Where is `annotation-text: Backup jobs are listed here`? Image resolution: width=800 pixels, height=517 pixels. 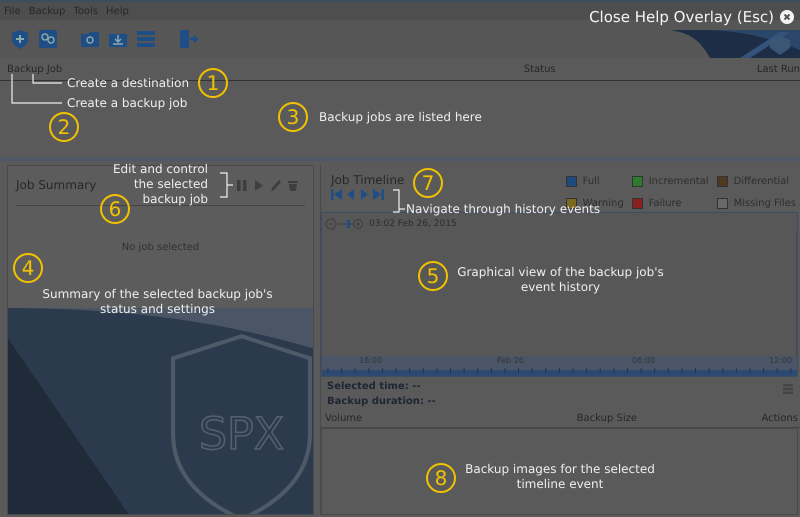 annotation-text: Backup jobs are listed here is located at coordinates (400, 117).